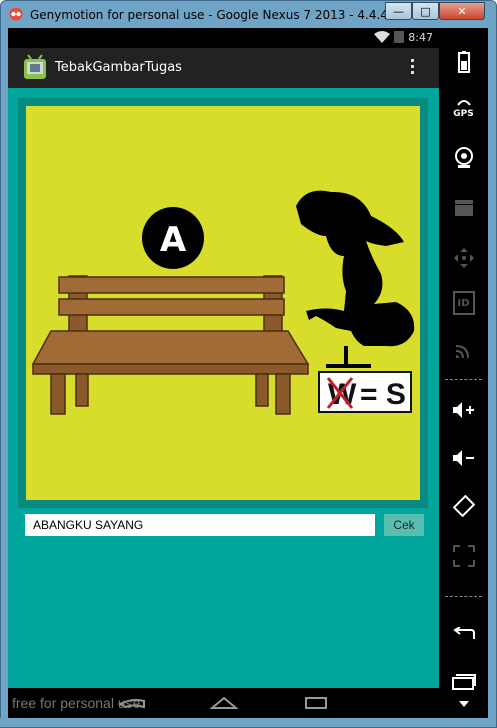 This screenshot has height=728, width=497. What do you see at coordinates (223, 68) in the screenshot?
I see `action-bar: TebakGambarTugas` at bounding box center [223, 68].